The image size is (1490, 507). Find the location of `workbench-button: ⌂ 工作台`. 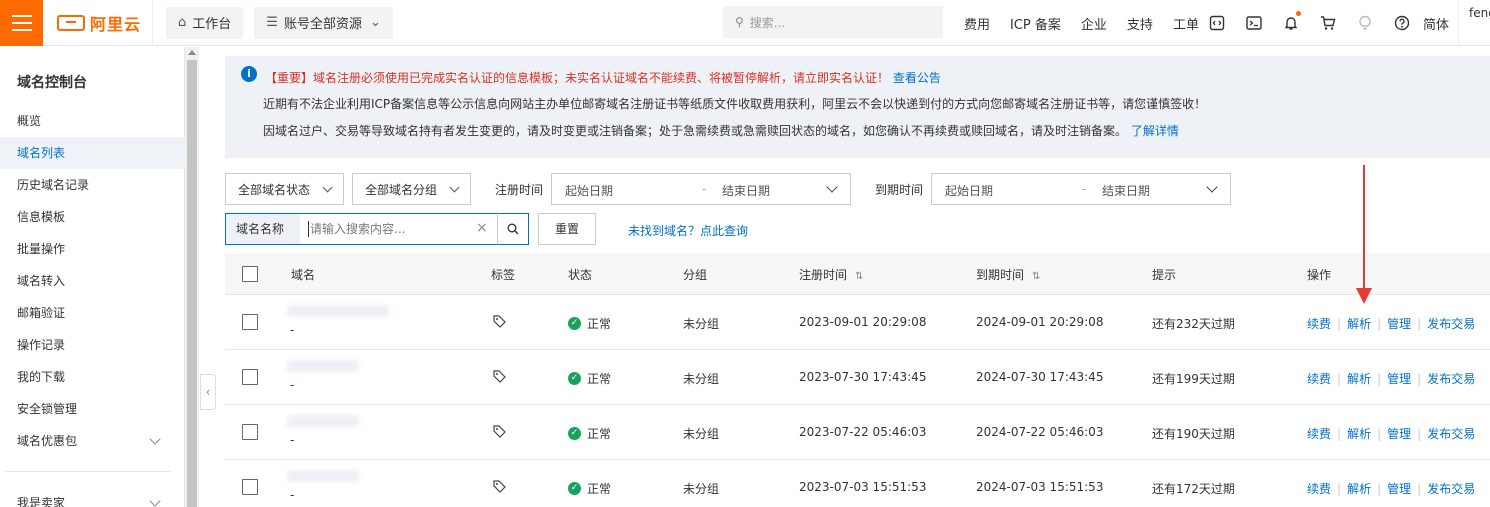

workbench-button: ⌂ 工作台 is located at coordinates (205, 22).